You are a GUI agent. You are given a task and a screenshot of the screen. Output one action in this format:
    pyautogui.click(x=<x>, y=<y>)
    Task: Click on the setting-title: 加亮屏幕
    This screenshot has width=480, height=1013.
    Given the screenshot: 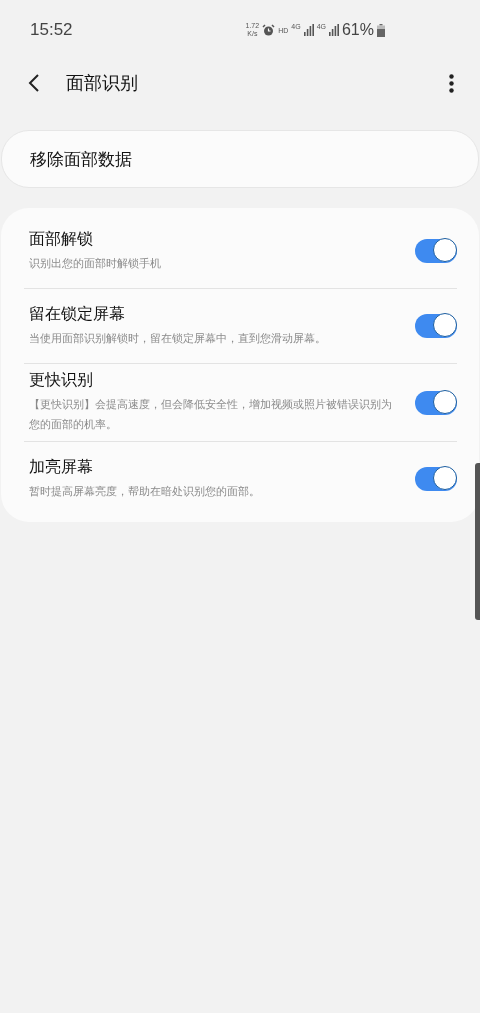 What is the action you would take?
    pyautogui.click(x=61, y=467)
    